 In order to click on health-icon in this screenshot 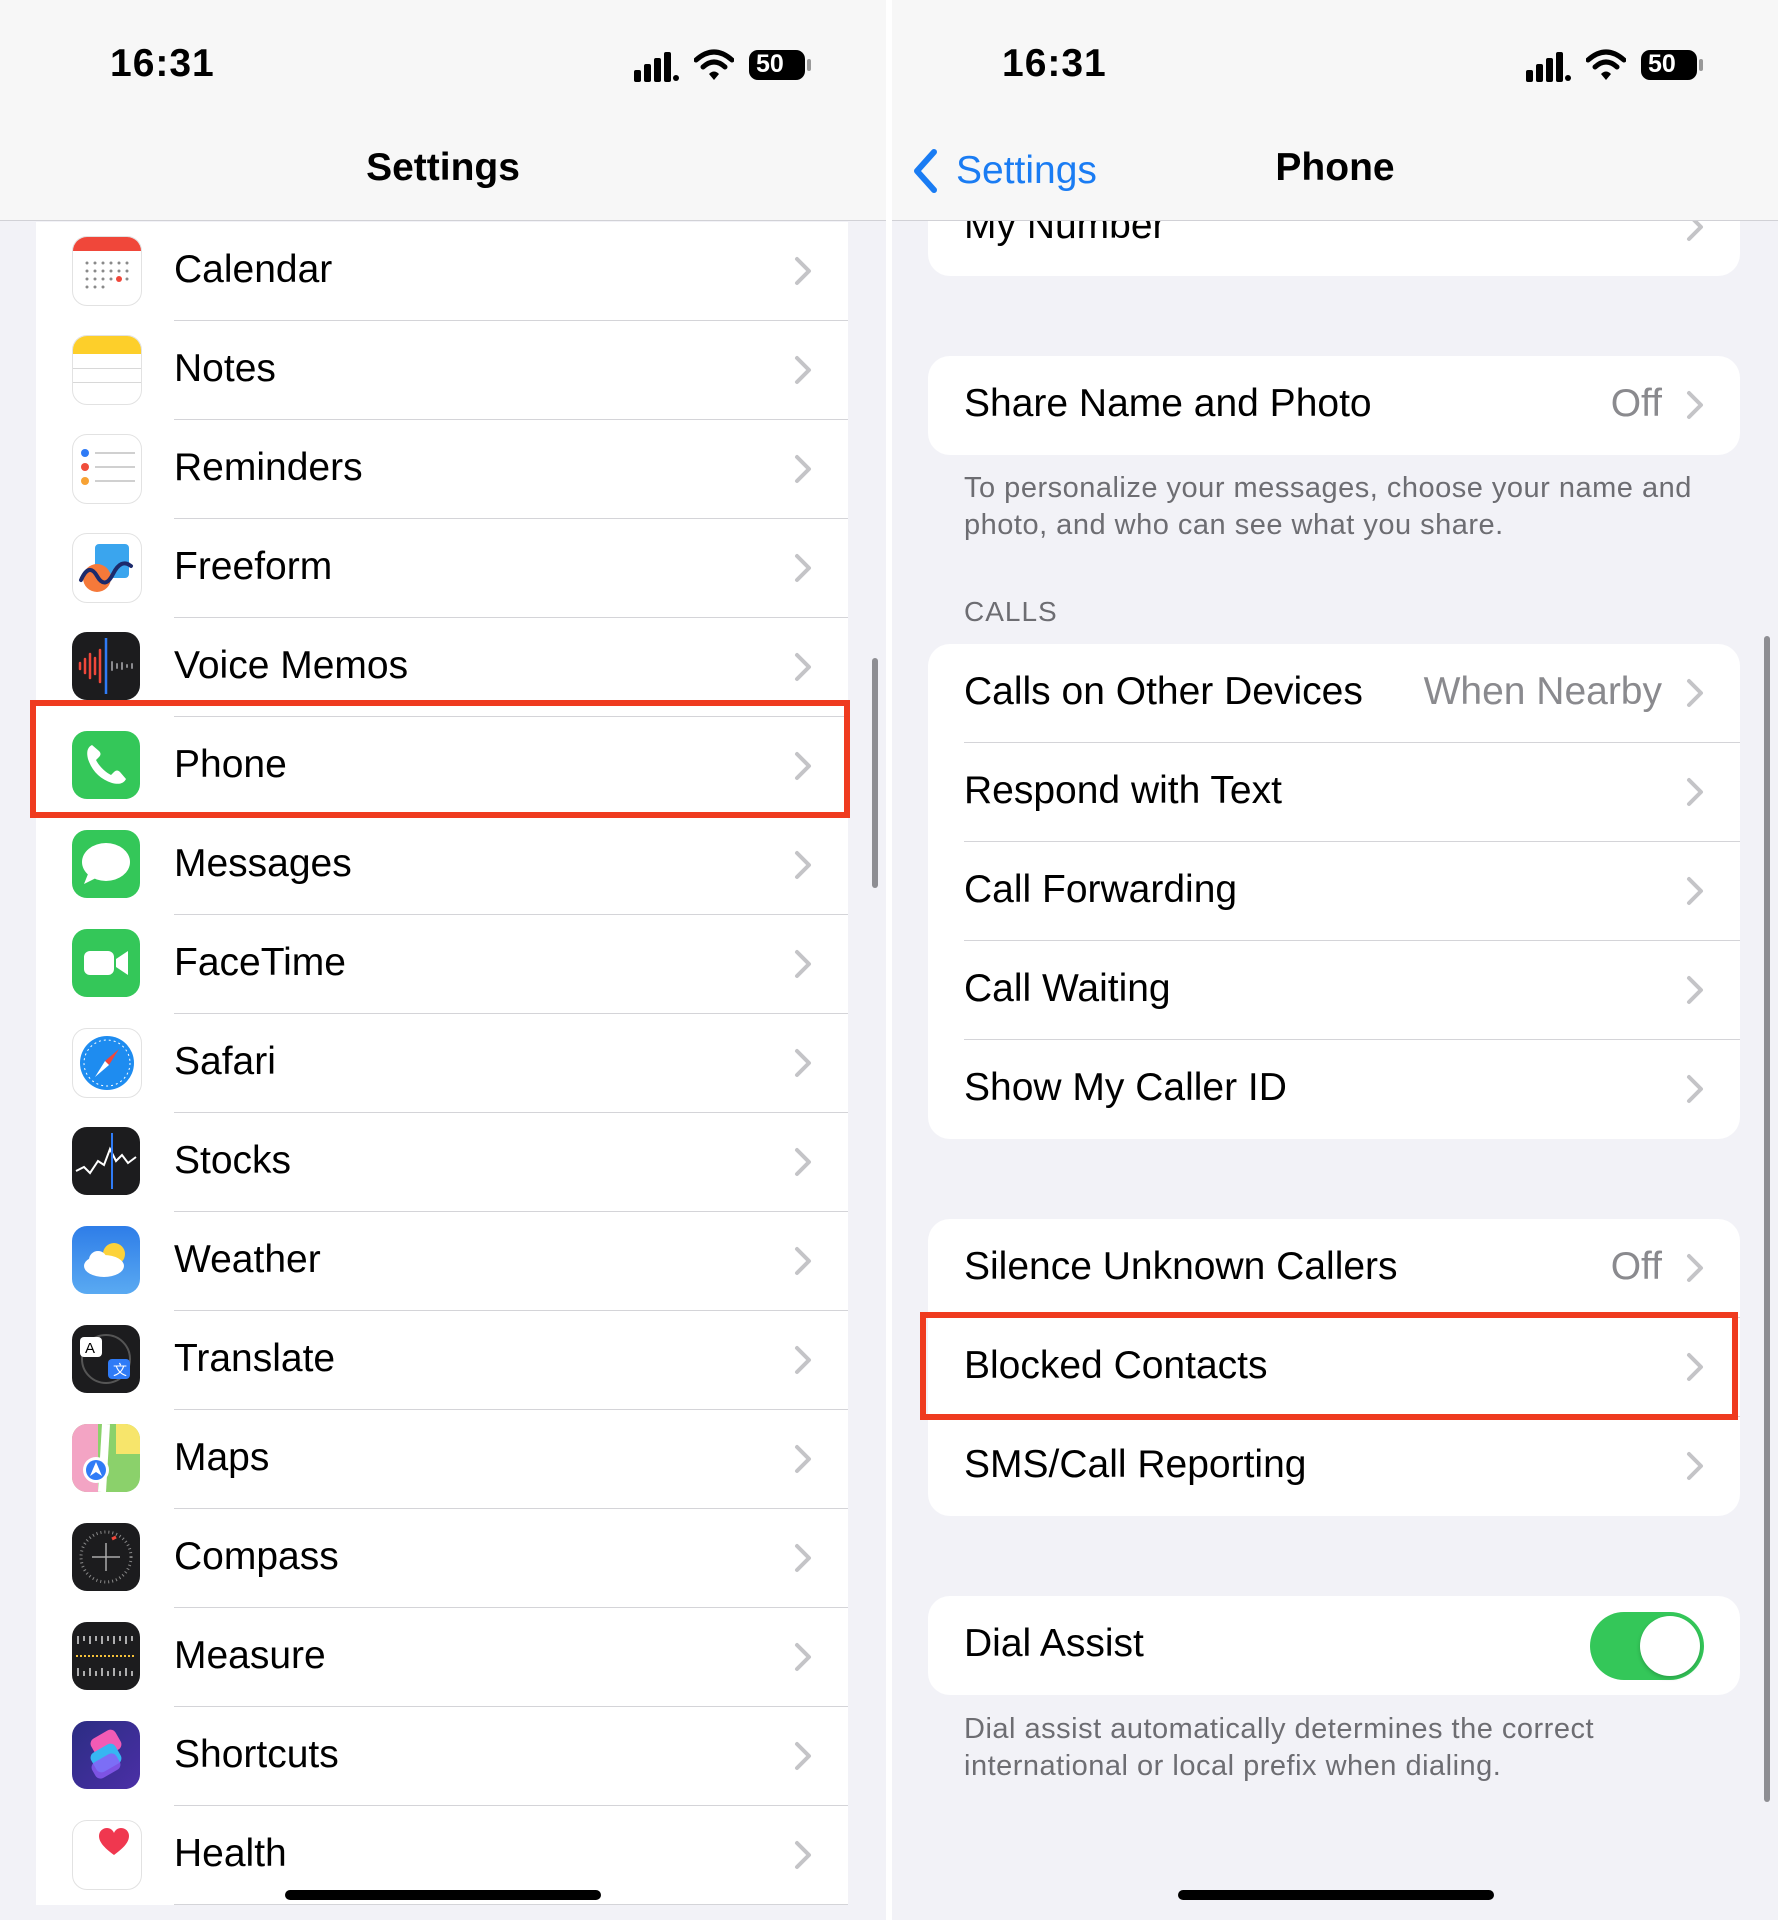, I will do `click(107, 1855)`.